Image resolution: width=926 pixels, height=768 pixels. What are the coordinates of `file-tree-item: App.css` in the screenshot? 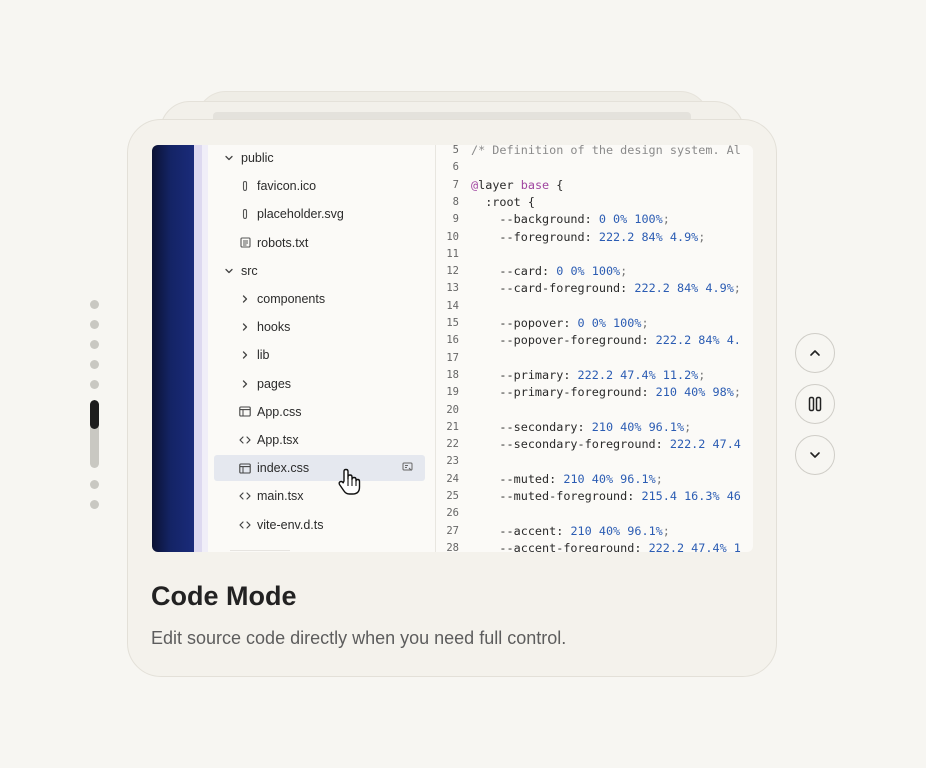 It's located at (333, 412).